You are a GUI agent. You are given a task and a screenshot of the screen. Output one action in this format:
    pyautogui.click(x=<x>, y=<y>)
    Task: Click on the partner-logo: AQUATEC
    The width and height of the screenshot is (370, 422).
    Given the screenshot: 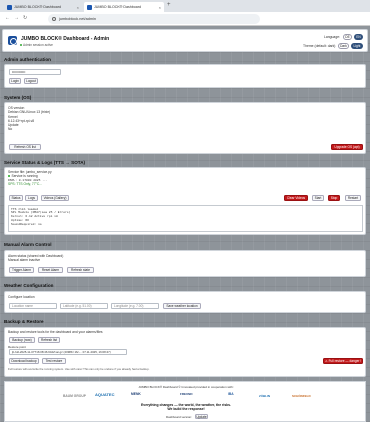 What is the action you would take?
    pyautogui.click(x=105, y=394)
    